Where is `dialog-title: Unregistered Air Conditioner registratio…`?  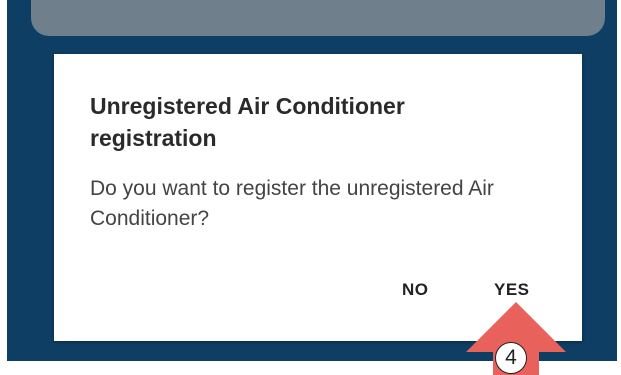 dialog-title: Unregistered Air Conditioner registratio… is located at coordinates (247, 122).